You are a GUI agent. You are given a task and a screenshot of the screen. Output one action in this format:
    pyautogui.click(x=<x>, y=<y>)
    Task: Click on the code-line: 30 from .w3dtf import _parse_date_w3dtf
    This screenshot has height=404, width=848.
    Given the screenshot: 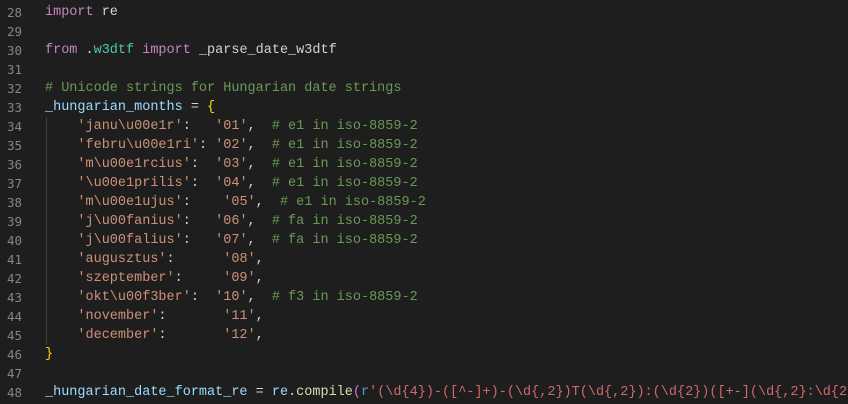 What is the action you would take?
    pyautogui.click(x=424, y=50)
    